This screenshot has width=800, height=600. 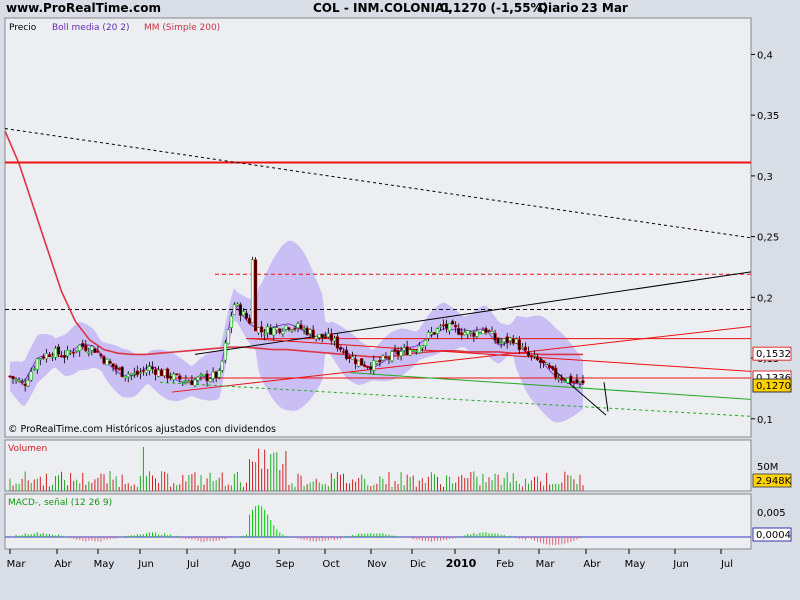 I want to click on y-tick-label: 0,2, so click(x=765, y=298).